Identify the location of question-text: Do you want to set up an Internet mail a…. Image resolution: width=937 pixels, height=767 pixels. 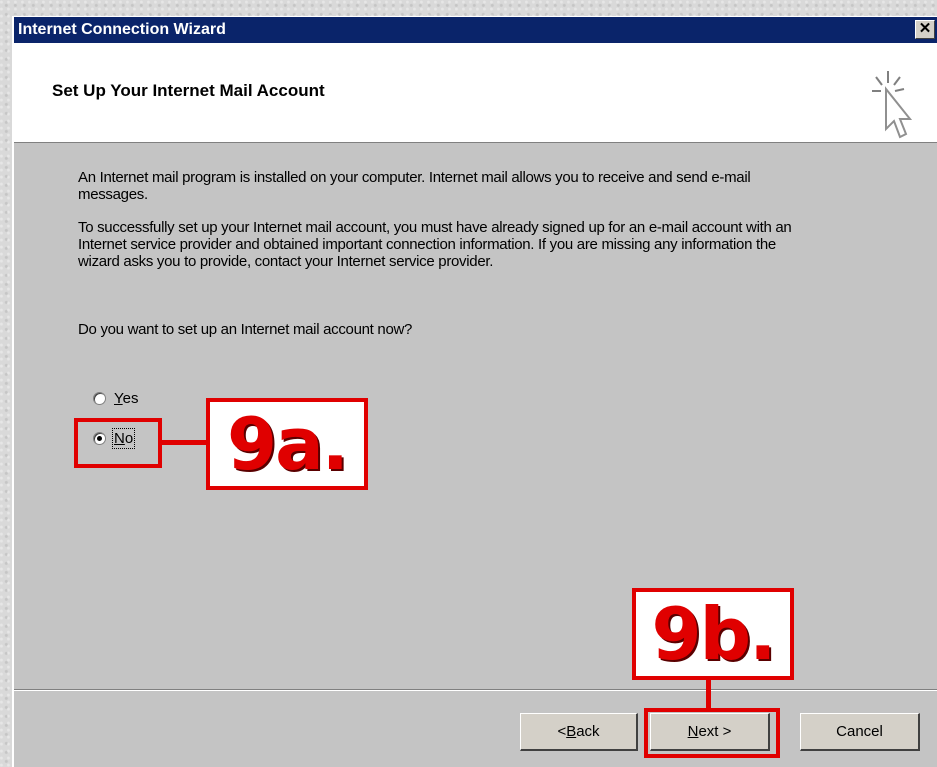
(245, 329).